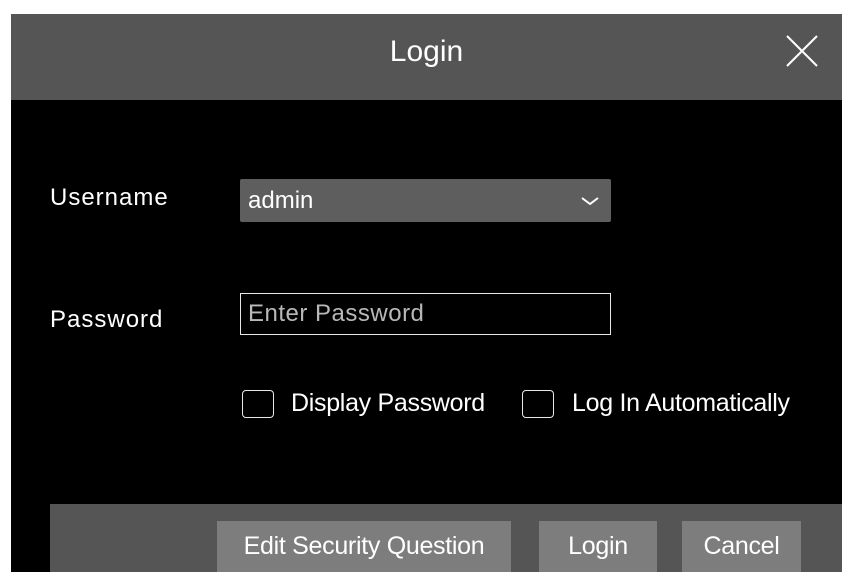 The height and width of the screenshot is (572, 842). What do you see at coordinates (590, 201) in the screenshot?
I see `chevron-down-icon` at bounding box center [590, 201].